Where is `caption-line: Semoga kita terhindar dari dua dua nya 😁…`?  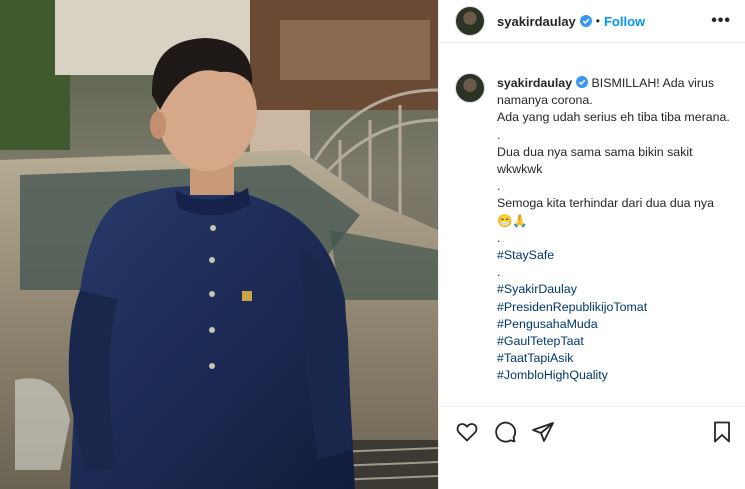
caption-line: Semoga kita terhindar dari dua dua nya 😁… is located at coordinates (607, 212).